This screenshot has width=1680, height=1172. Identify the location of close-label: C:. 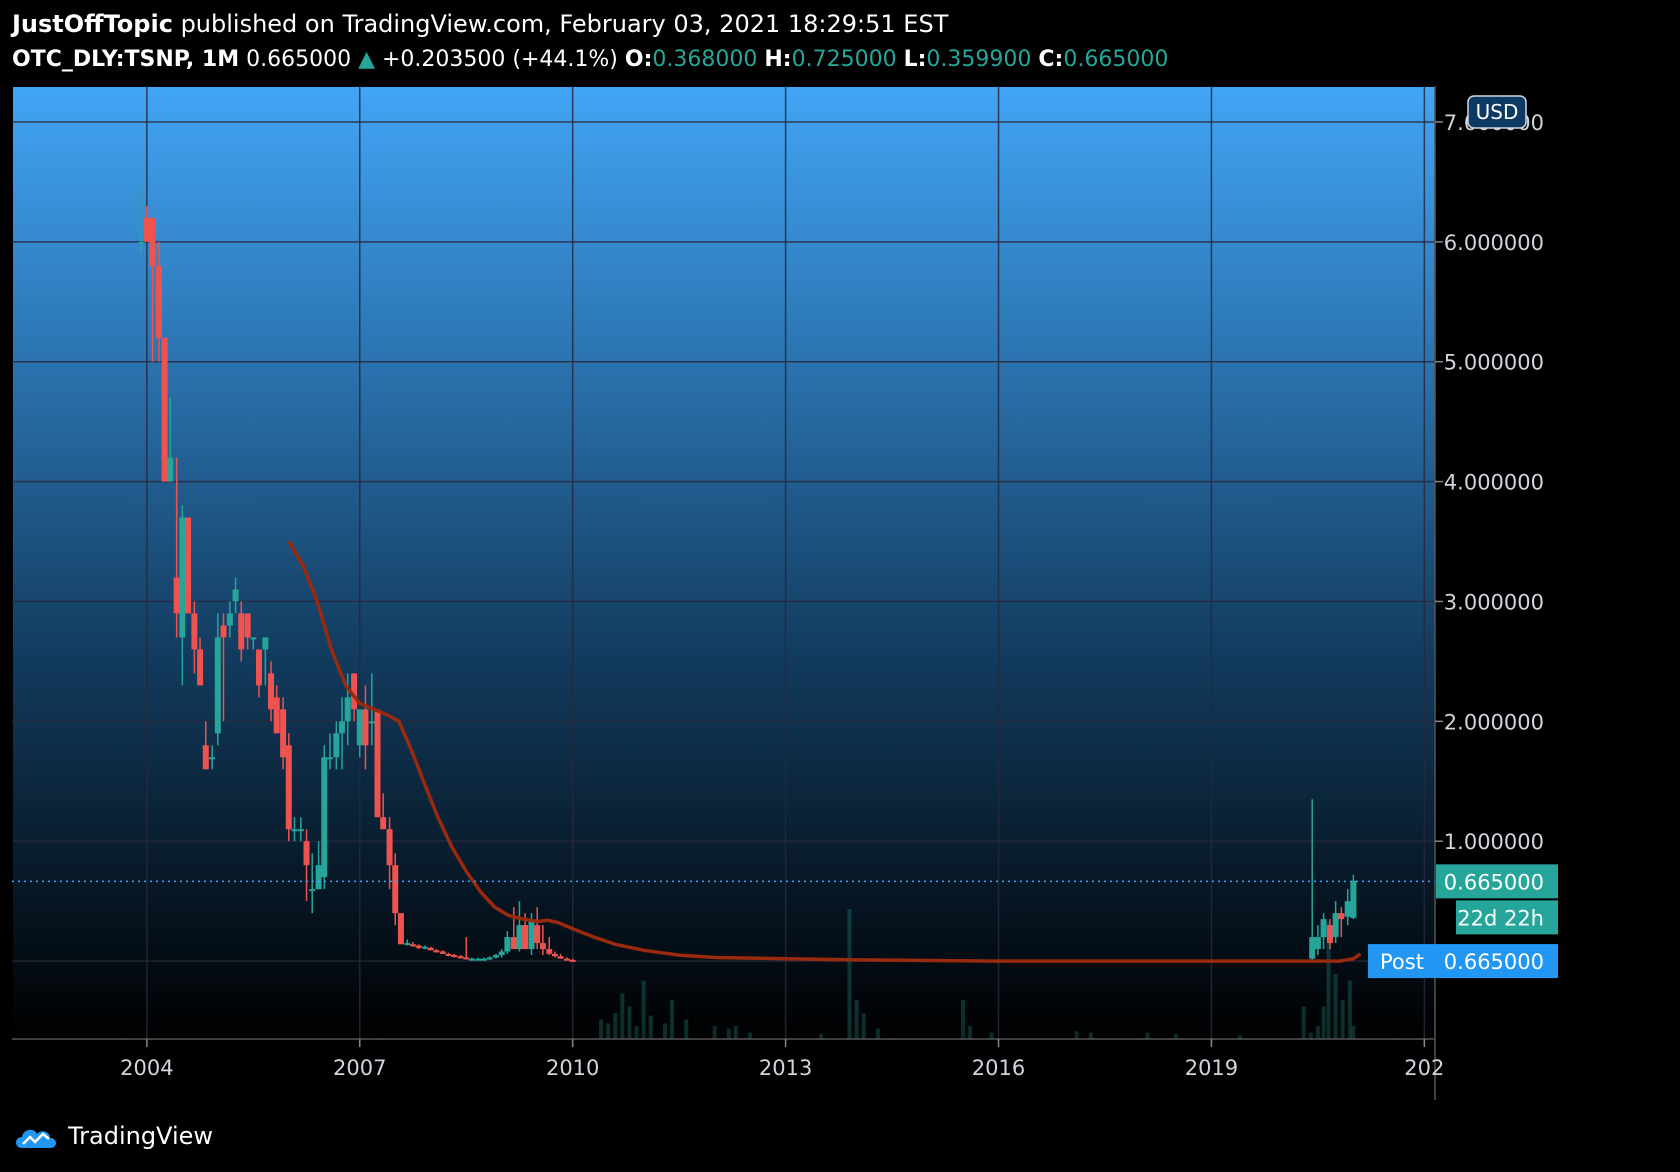
(1051, 59).